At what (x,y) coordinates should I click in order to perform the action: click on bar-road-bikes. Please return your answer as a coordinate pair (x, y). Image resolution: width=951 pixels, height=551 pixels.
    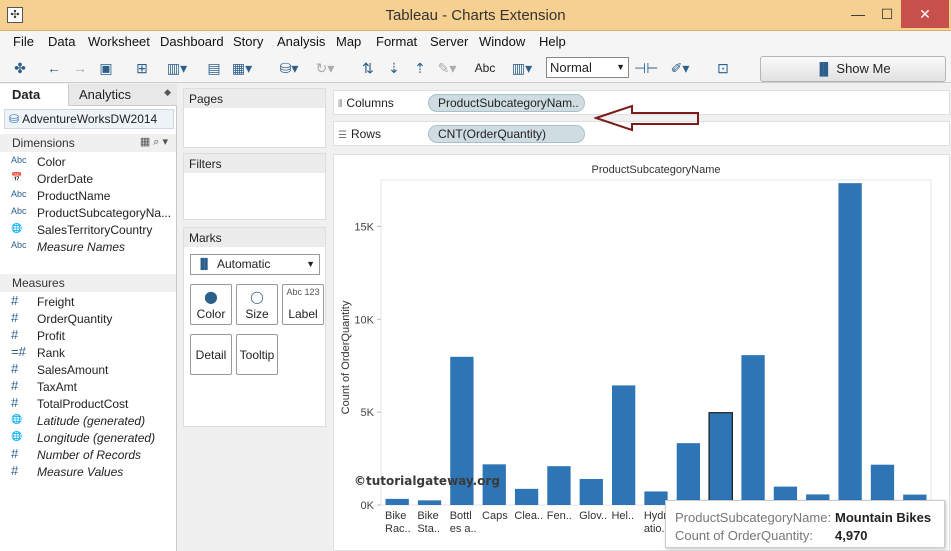
    Looking at the image, I should click on (753, 430).